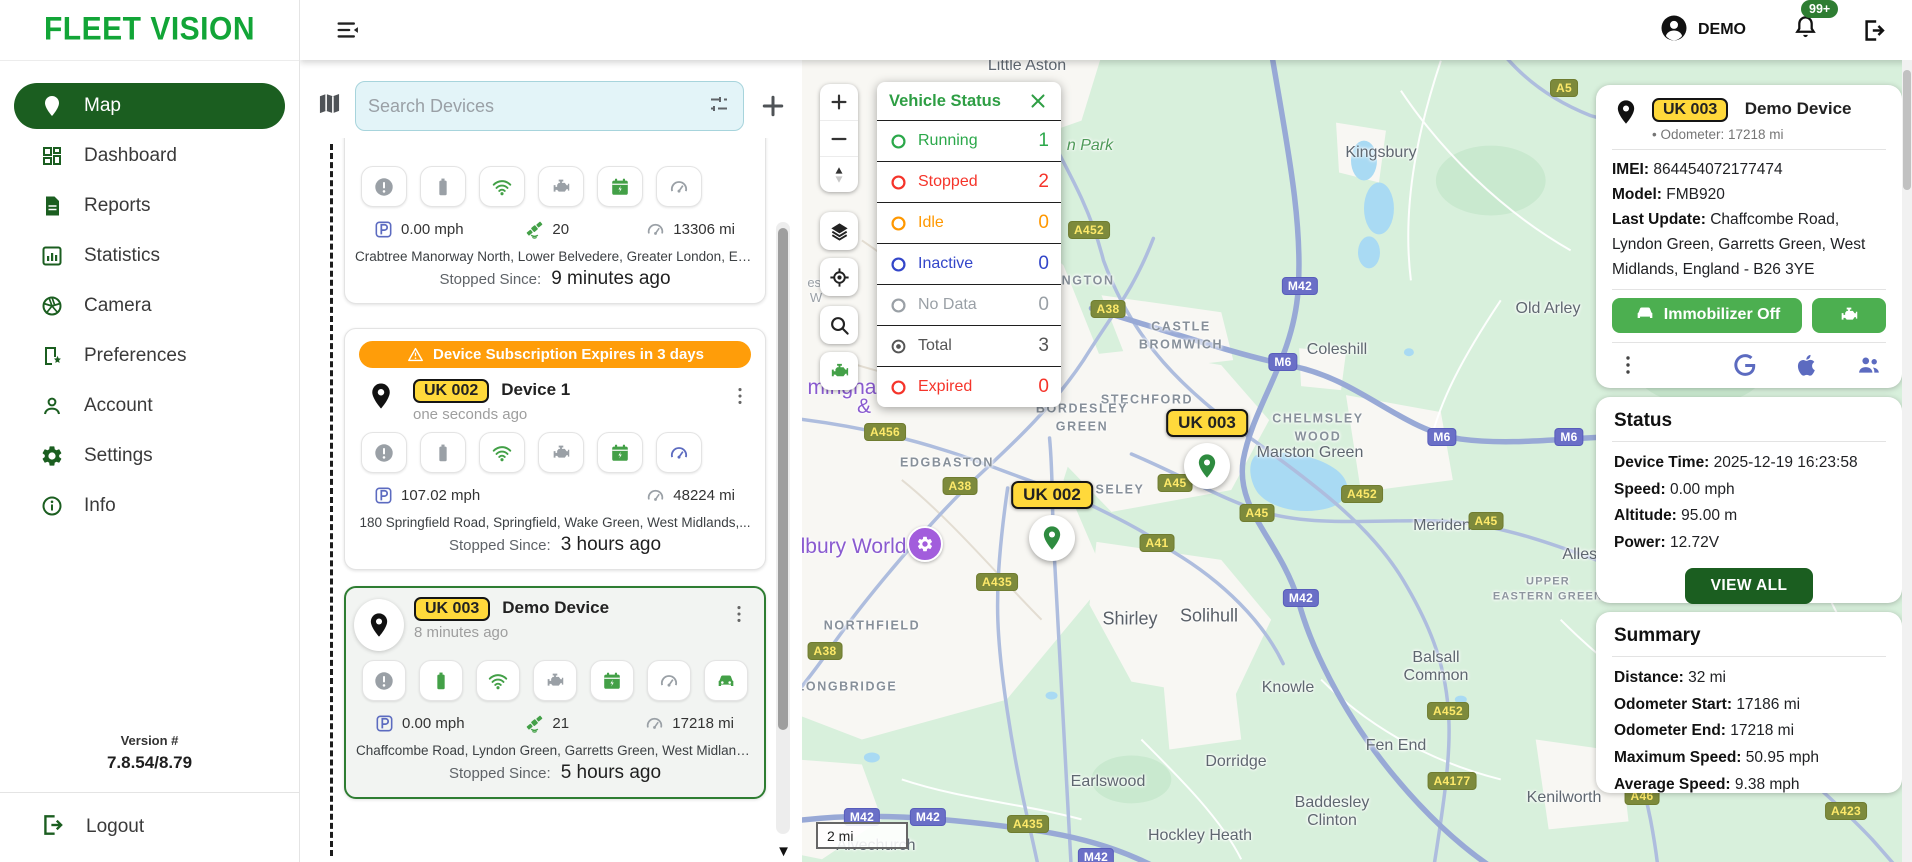 The image size is (1912, 862). I want to click on exit-icon, so click(53, 824).